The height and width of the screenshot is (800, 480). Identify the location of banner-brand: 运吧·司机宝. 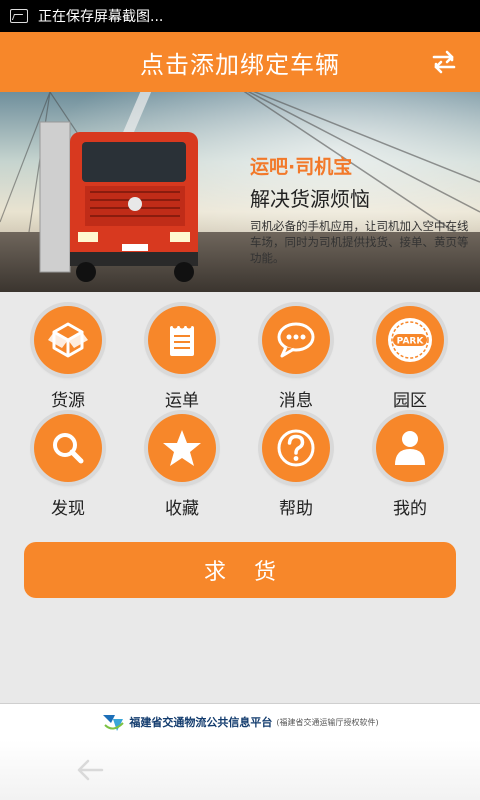
(301, 167).